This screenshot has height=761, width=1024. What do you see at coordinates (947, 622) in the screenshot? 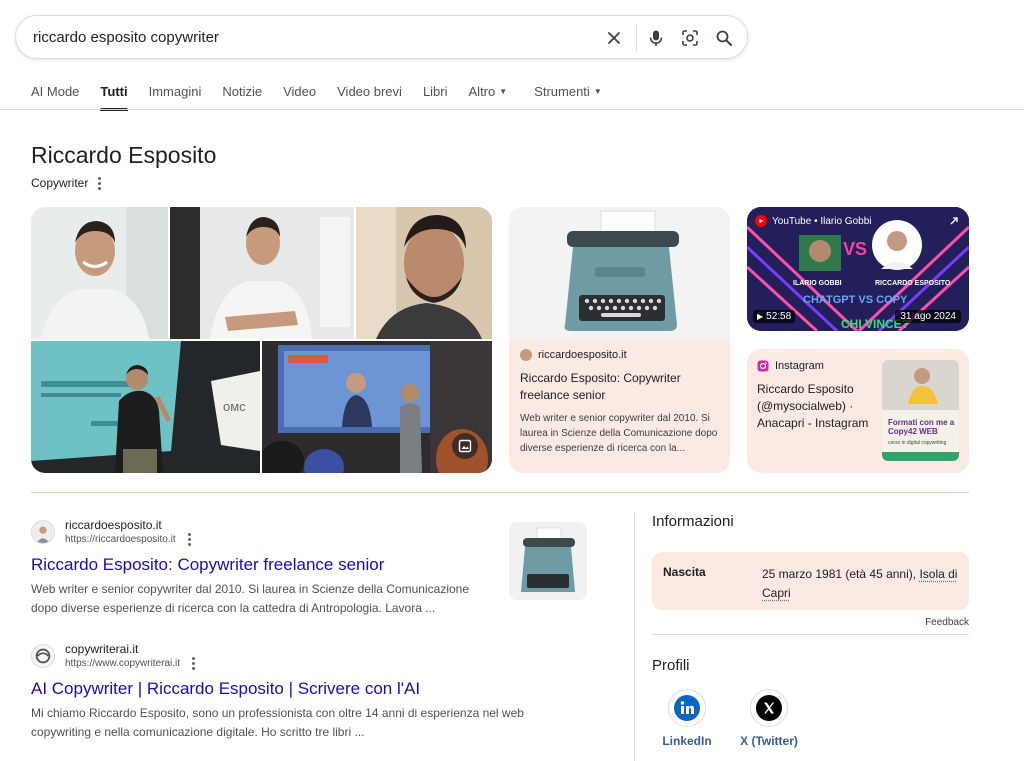
I see `feedback-link: Feedback` at bounding box center [947, 622].